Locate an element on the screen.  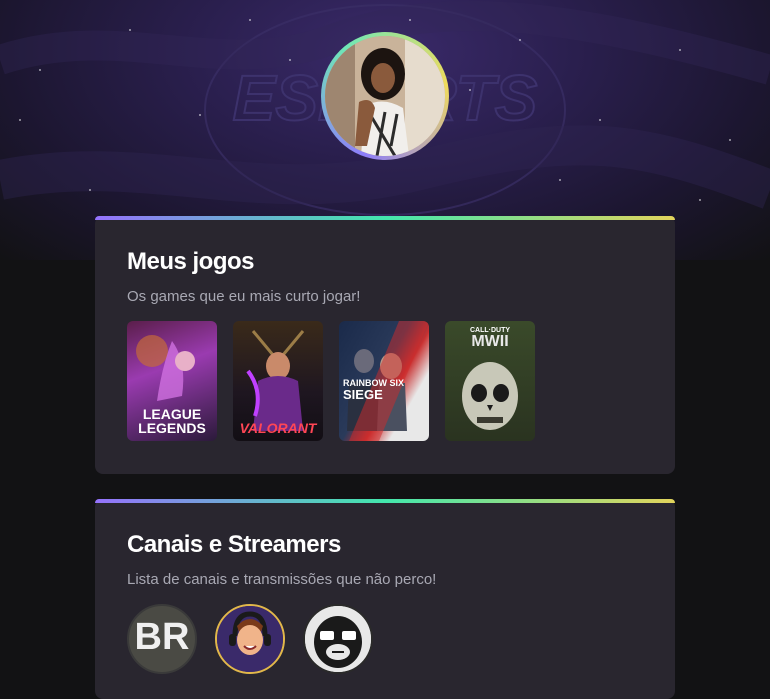
channel-streamer is located at coordinates (250, 639).